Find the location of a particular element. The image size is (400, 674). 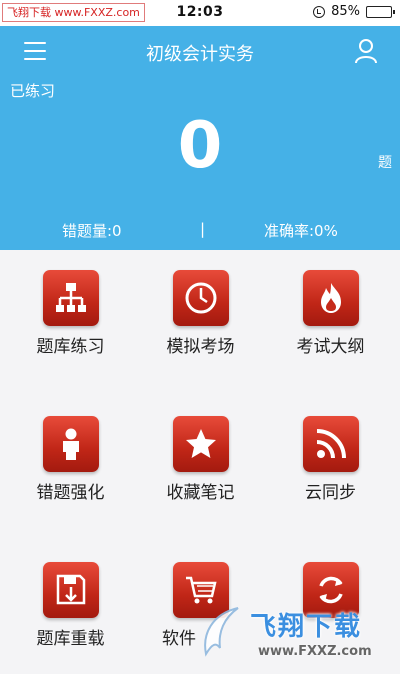

grid-item-refresh is located at coordinates (330, 593).